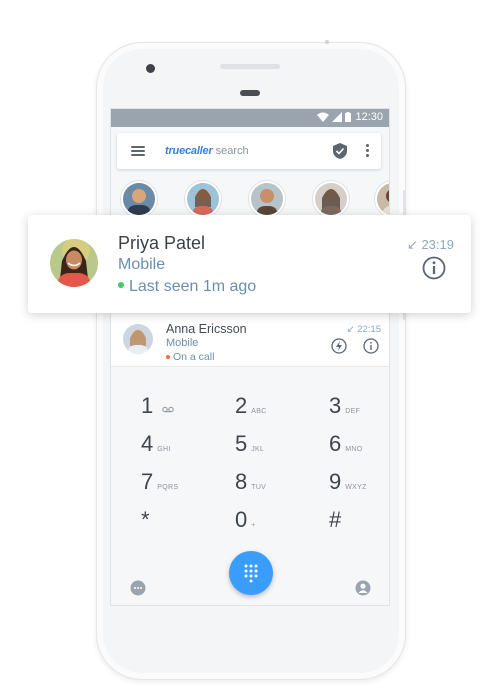  What do you see at coordinates (181, 408) in the screenshot?
I see `dialpad-key-1: 1` at bounding box center [181, 408].